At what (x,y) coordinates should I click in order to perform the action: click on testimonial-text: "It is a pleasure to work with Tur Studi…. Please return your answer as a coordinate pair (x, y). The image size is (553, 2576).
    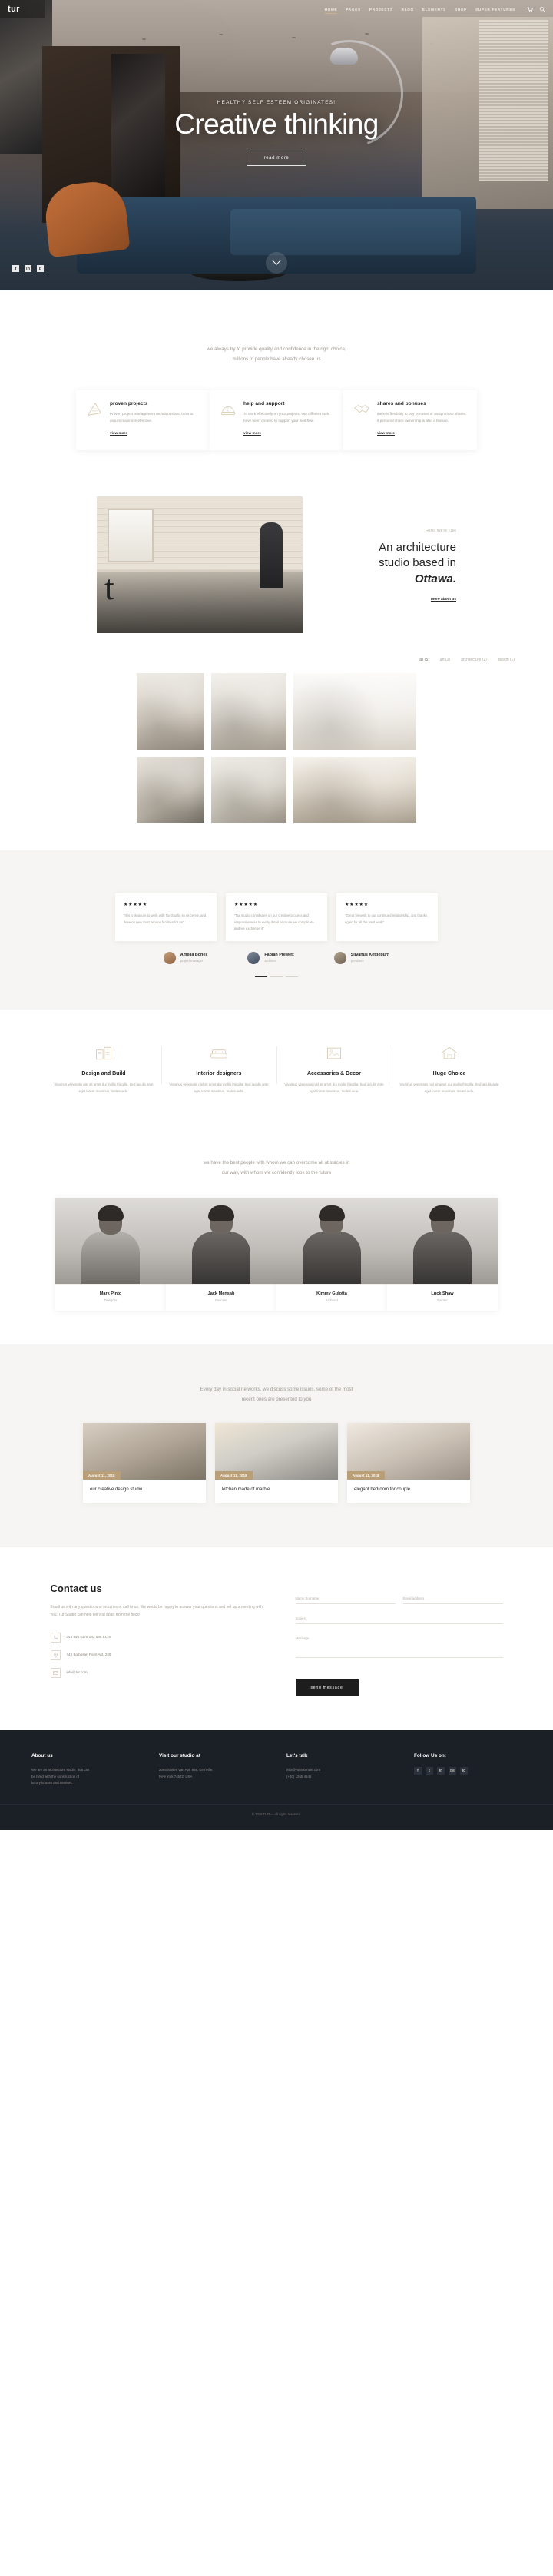
    Looking at the image, I should click on (166, 918).